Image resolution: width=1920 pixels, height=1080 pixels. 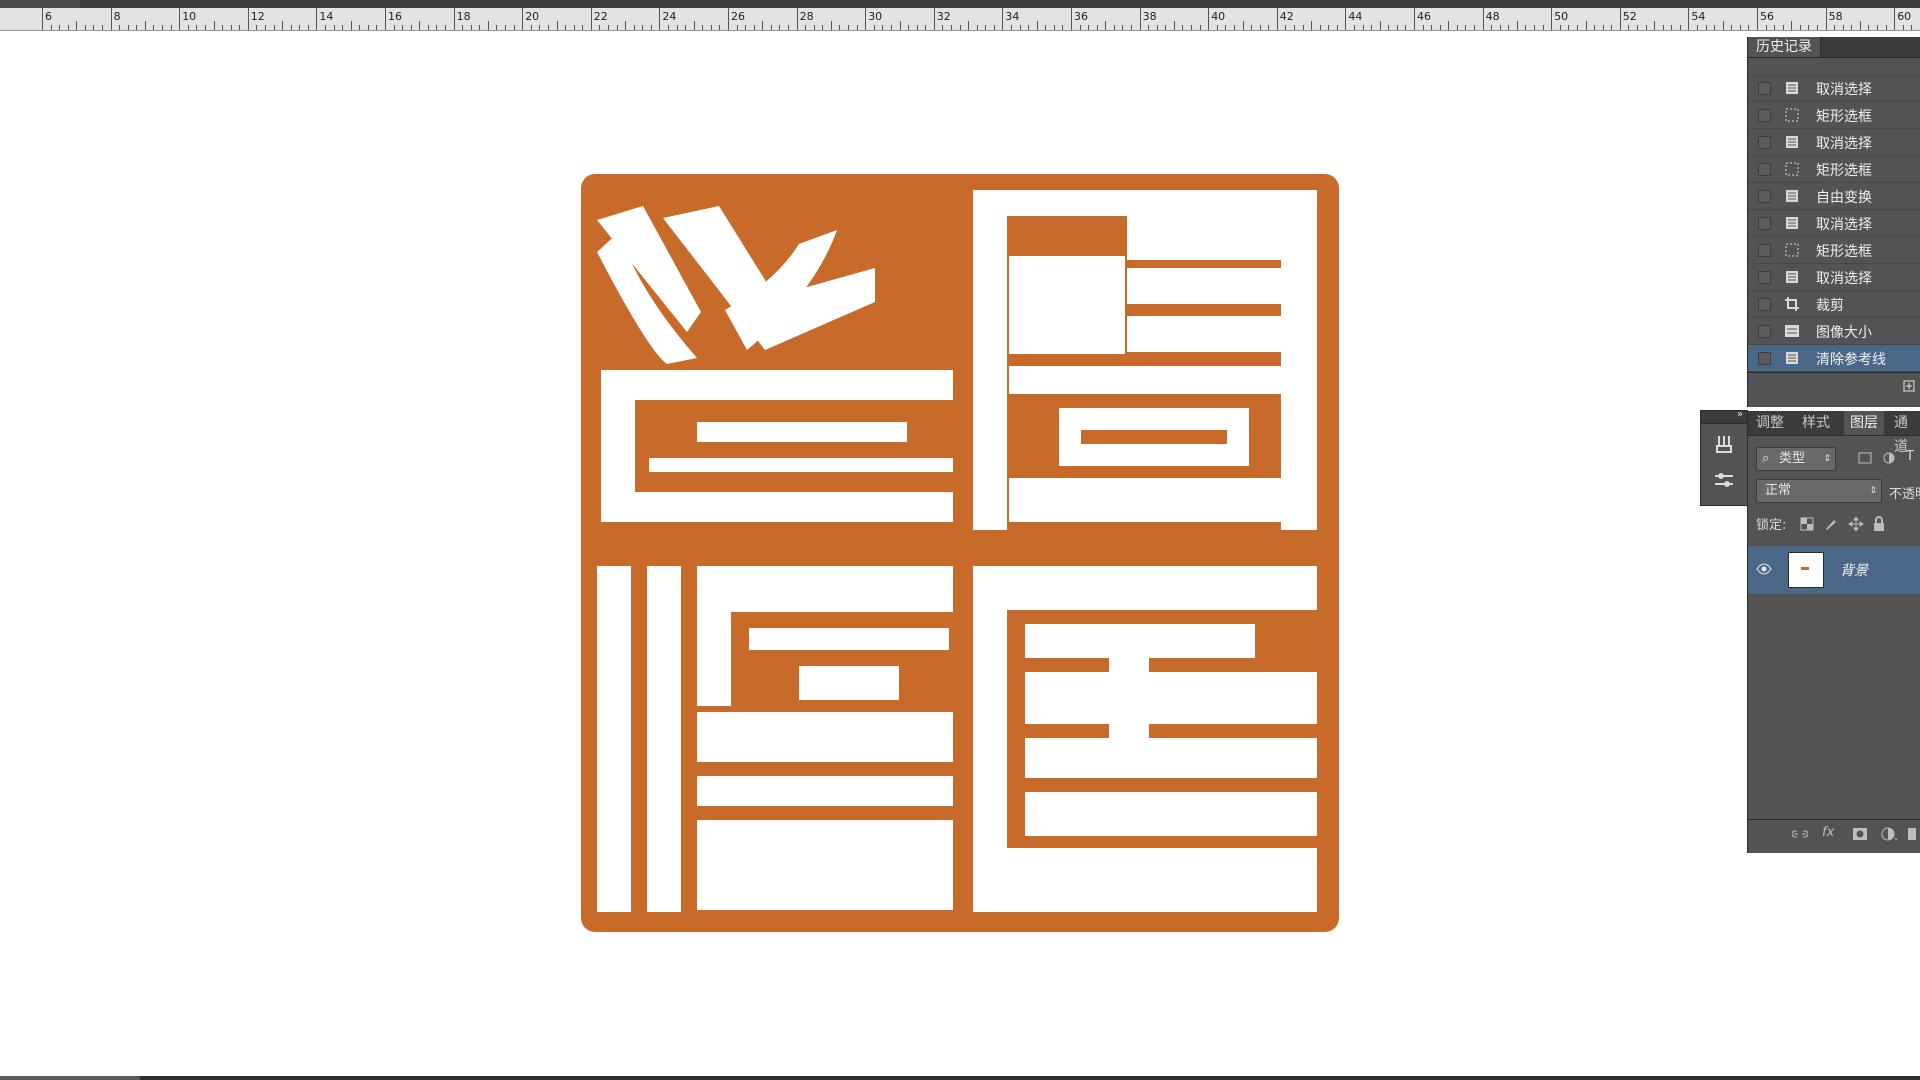 What do you see at coordinates (1770, 423) in the screenshot?
I see `tab-adjustments: 调整` at bounding box center [1770, 423].